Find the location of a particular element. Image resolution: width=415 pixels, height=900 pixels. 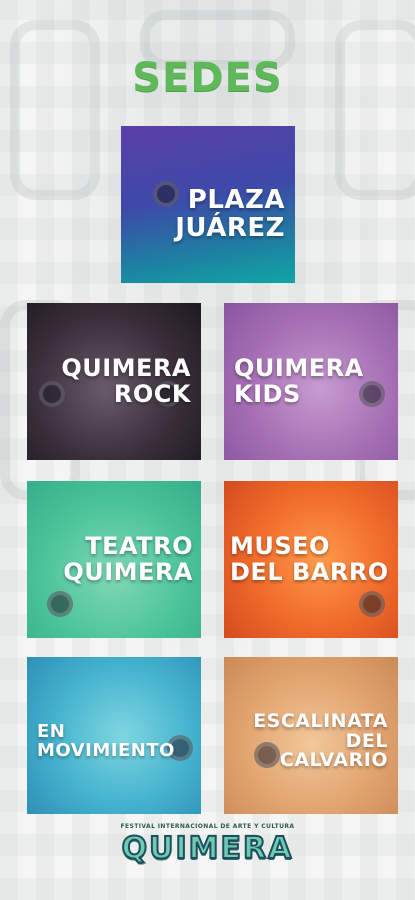

venue-tile-quimera-rock: QUIMERA ROCK is located at coordinates (114, 381).